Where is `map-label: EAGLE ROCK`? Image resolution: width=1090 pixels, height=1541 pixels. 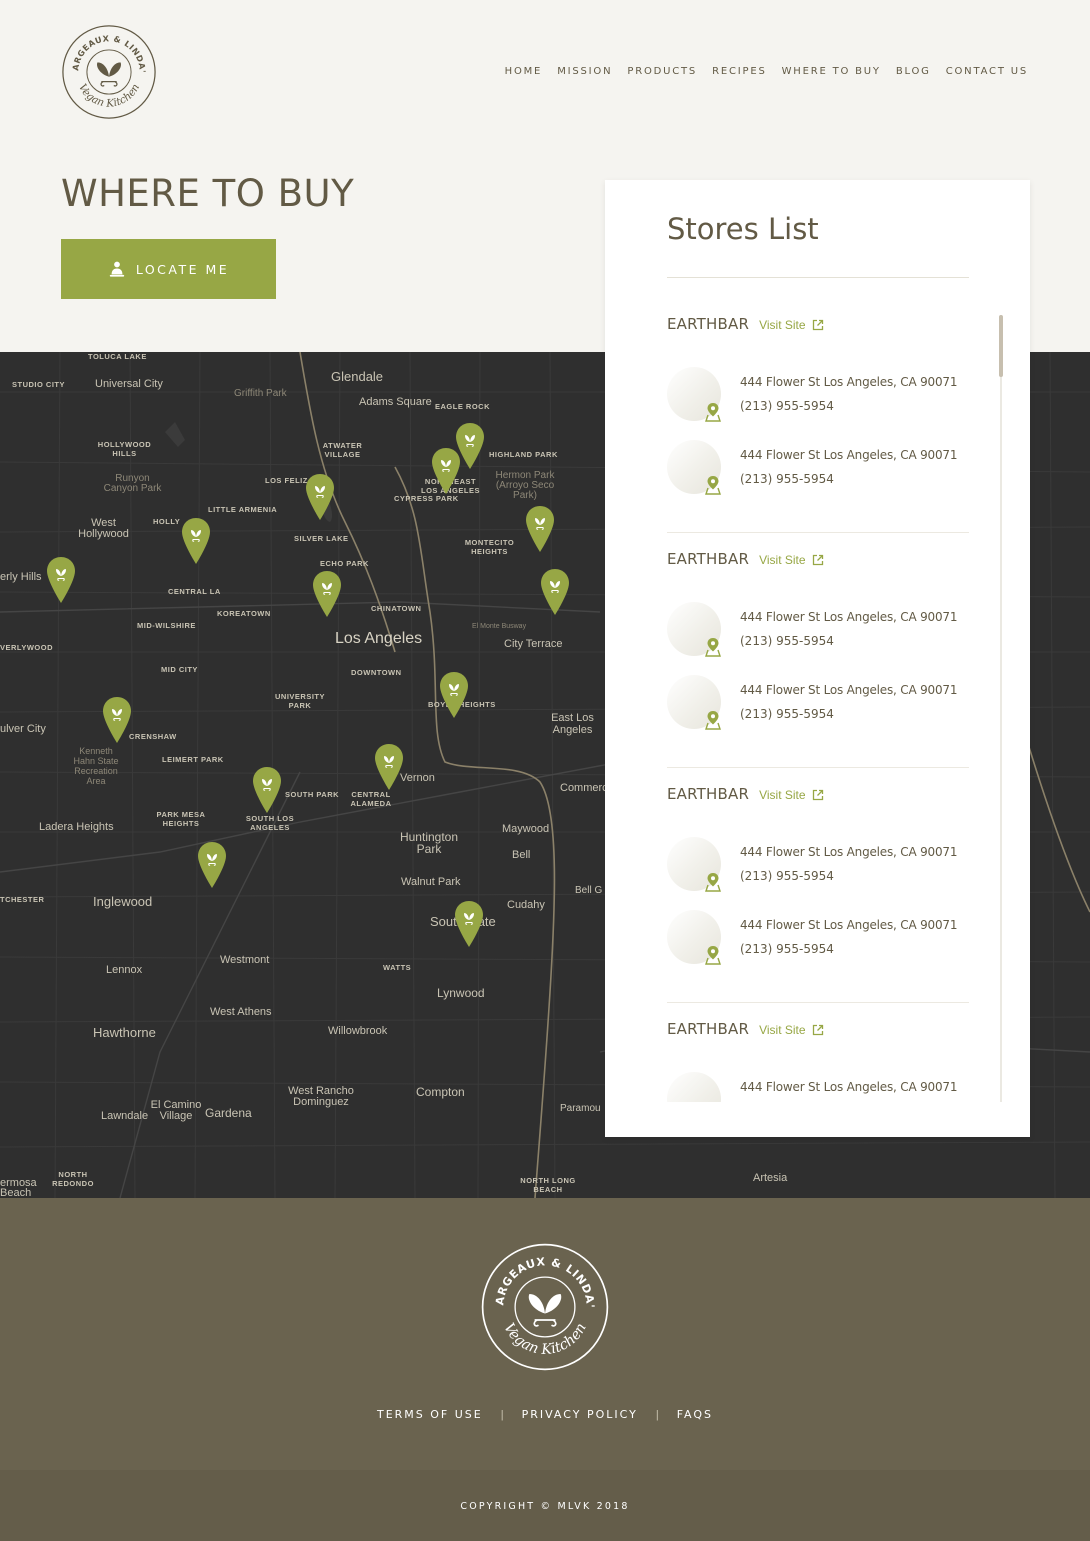 map-label: EAGLE ROCK is located at coordinates (463, 406).